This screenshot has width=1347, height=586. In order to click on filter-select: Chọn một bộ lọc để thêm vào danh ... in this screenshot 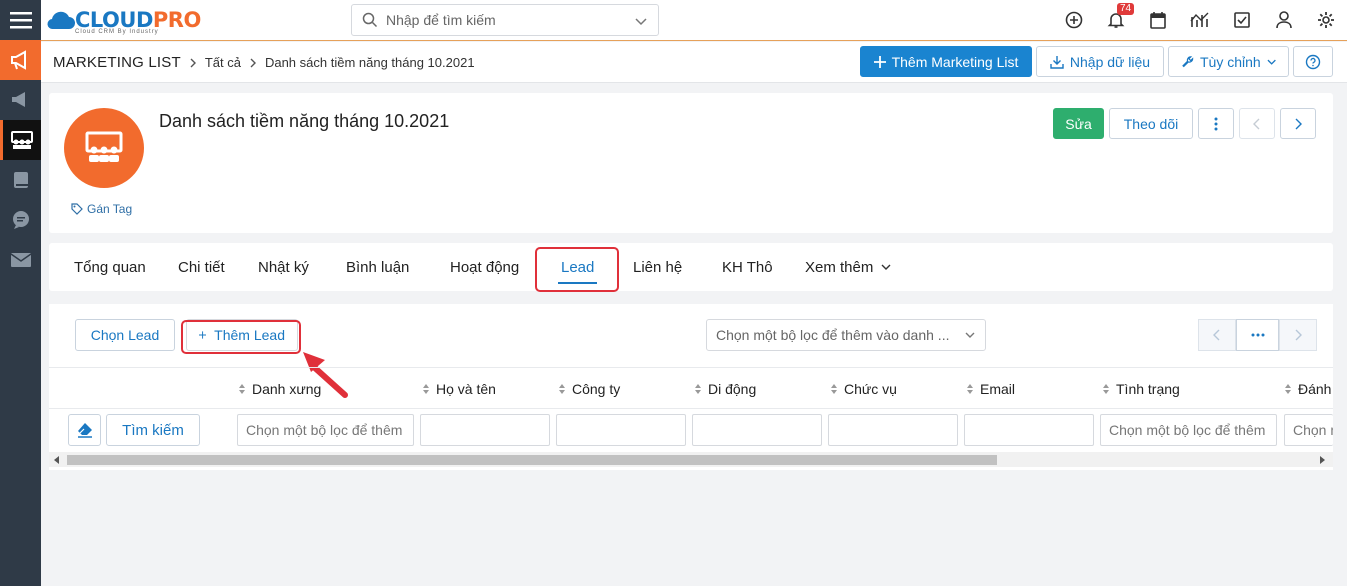, I will do `click(846, 335)`.